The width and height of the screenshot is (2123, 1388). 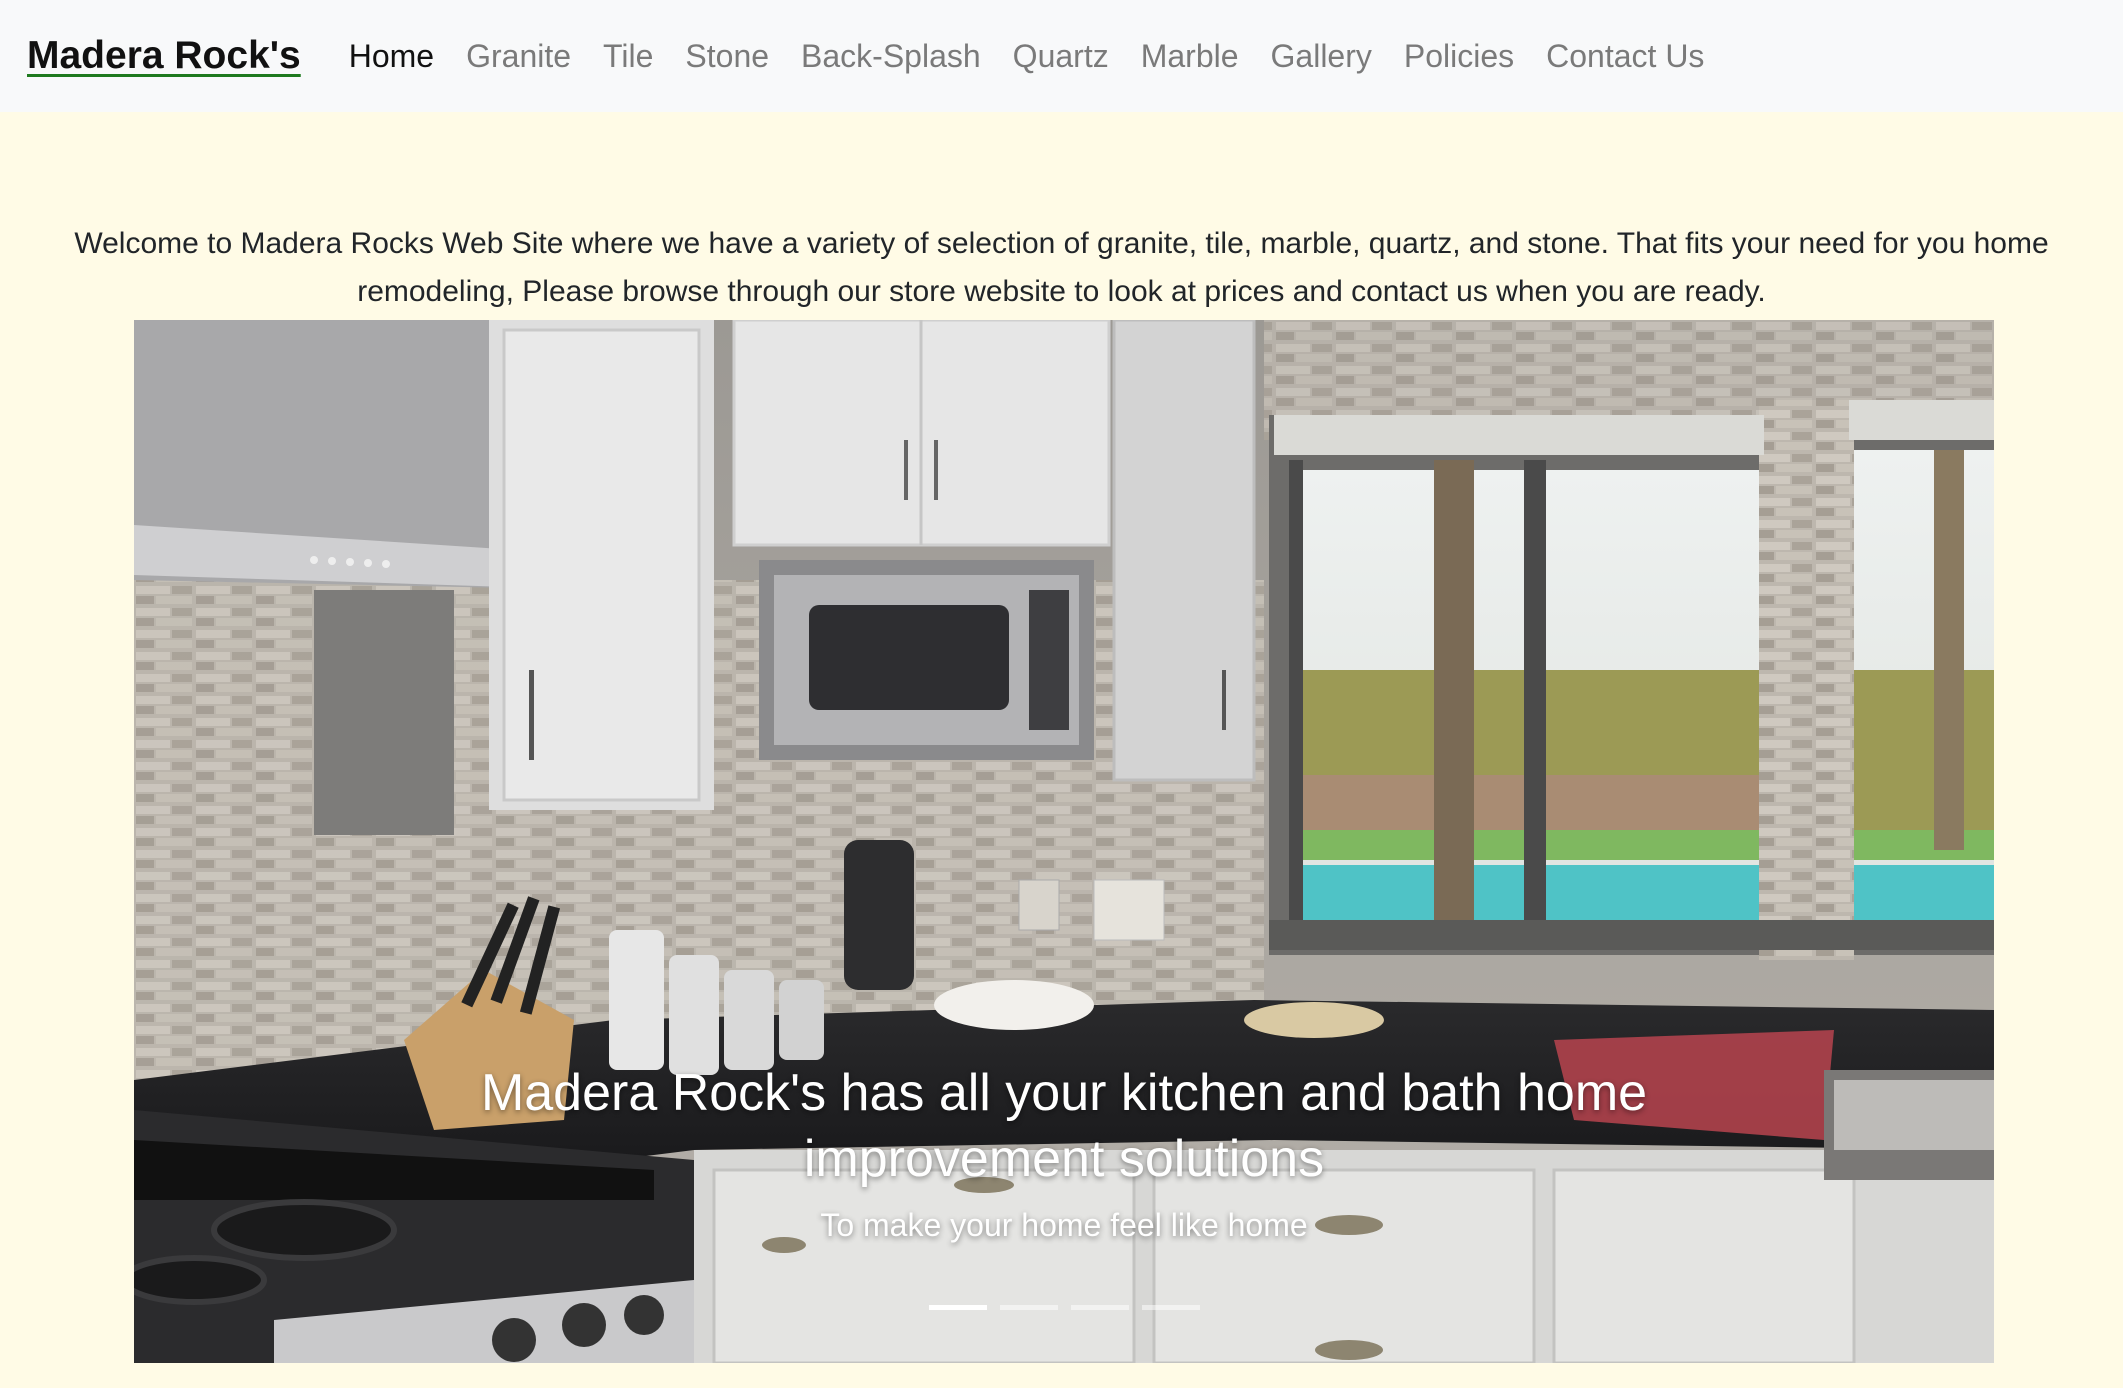 I want to click on nav-home: Home, so click(x=391, y=56).